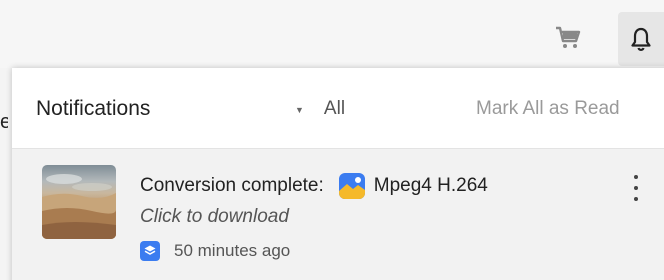 Image resolution: width=664 pixels, height=280 pixels. Describe the element at coordinates (299, 110) in the screenshot. I see `caret-down-icon: ▼` at that location.